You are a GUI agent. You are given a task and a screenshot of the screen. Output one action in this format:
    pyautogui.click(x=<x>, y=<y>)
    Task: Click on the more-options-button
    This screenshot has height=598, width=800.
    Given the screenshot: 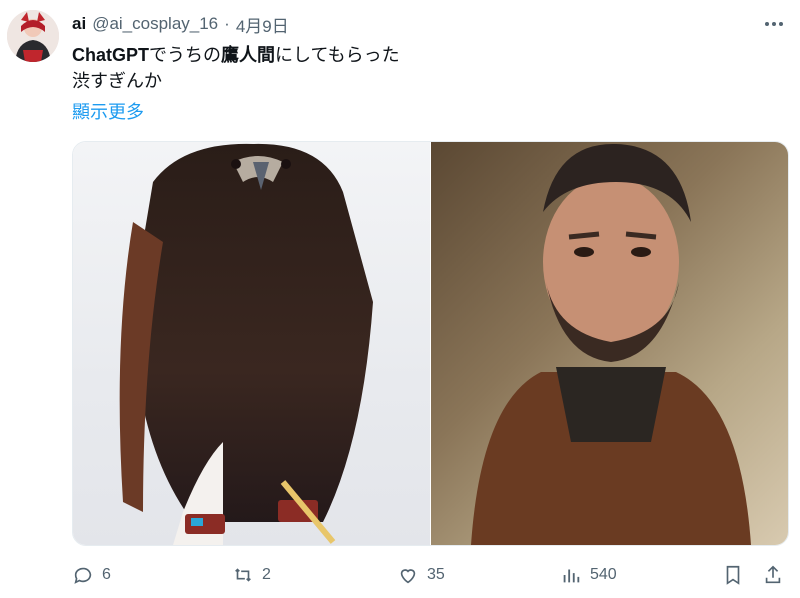 What is the action you would take?
    pyautogui.click(x=774, y=24)
    